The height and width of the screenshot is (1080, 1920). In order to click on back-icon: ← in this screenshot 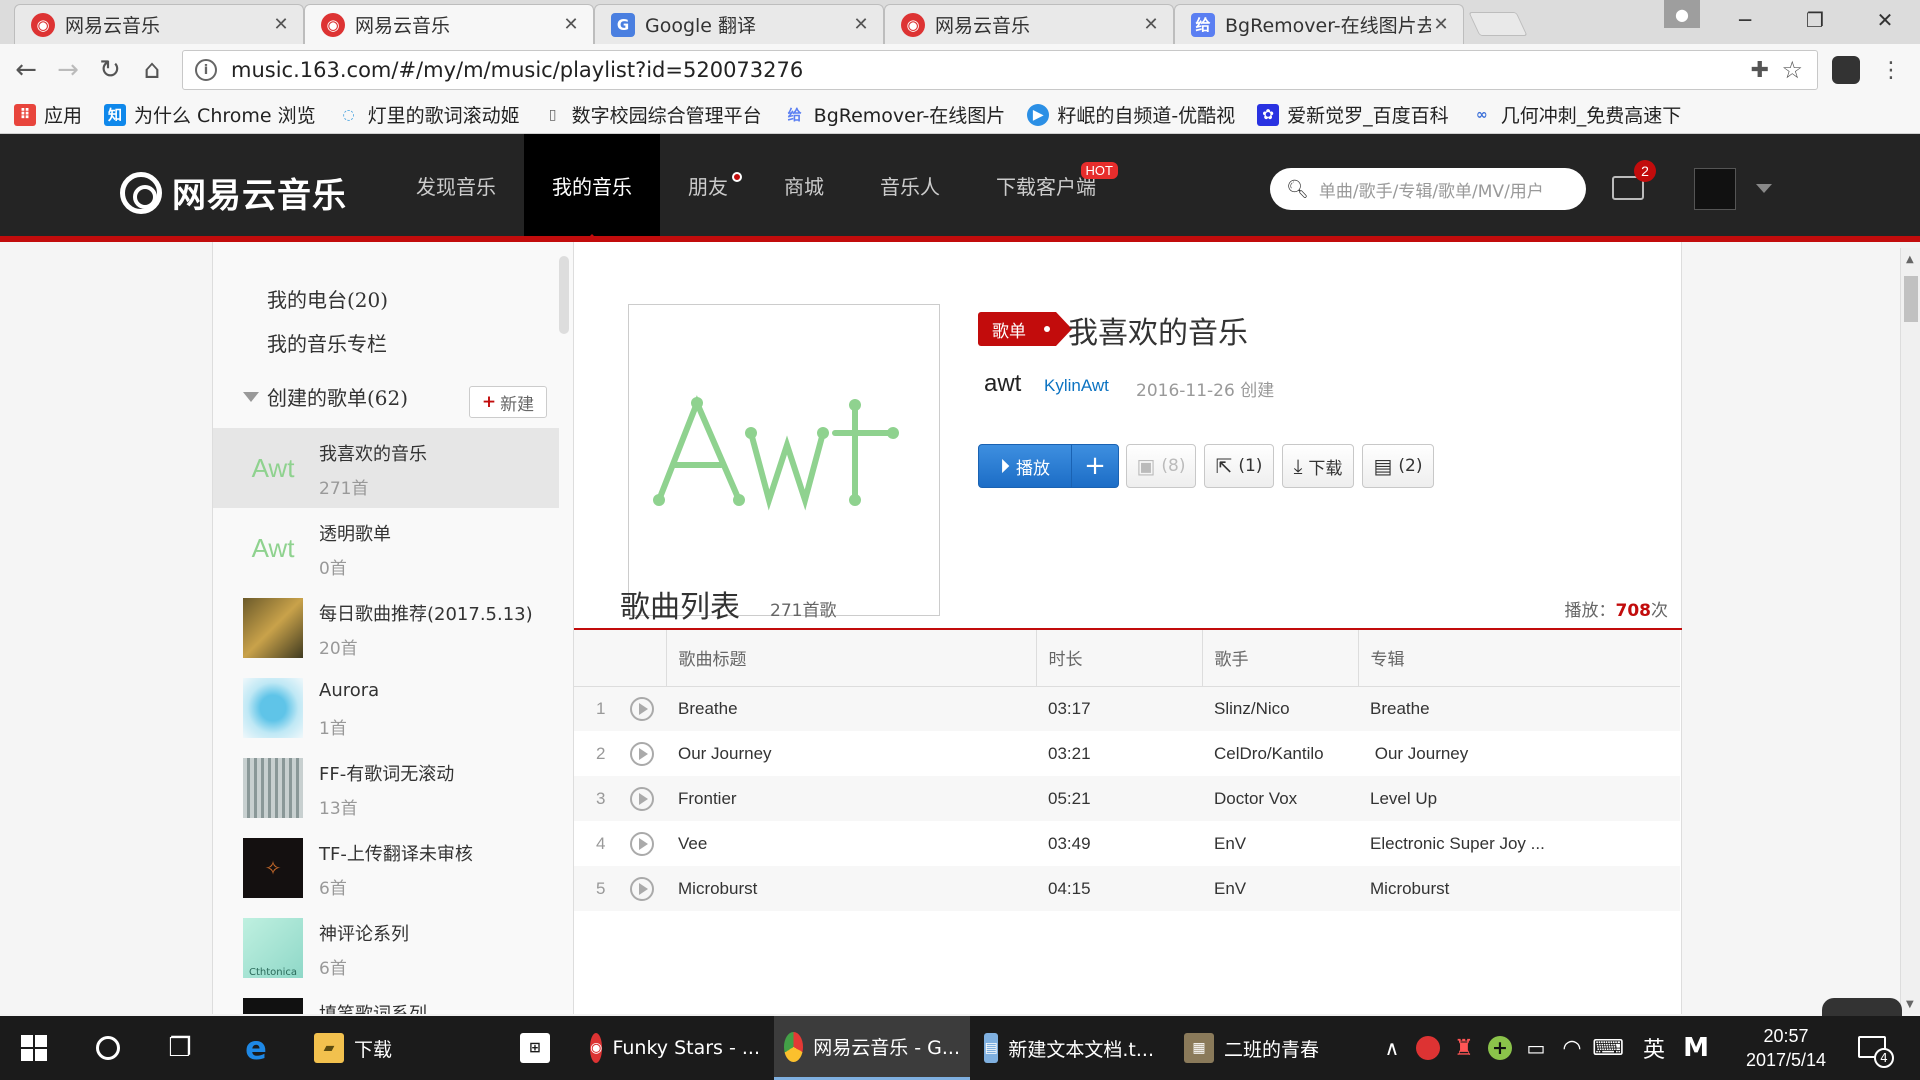, I will do `click(26, 70)`.